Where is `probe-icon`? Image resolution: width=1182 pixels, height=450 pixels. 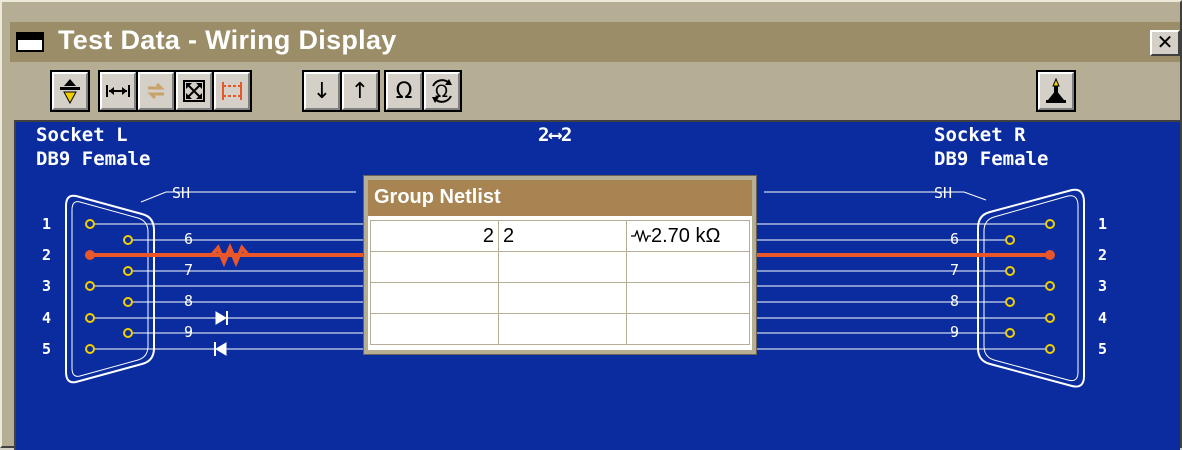 probe-icon is located at coordinates (70, 91).